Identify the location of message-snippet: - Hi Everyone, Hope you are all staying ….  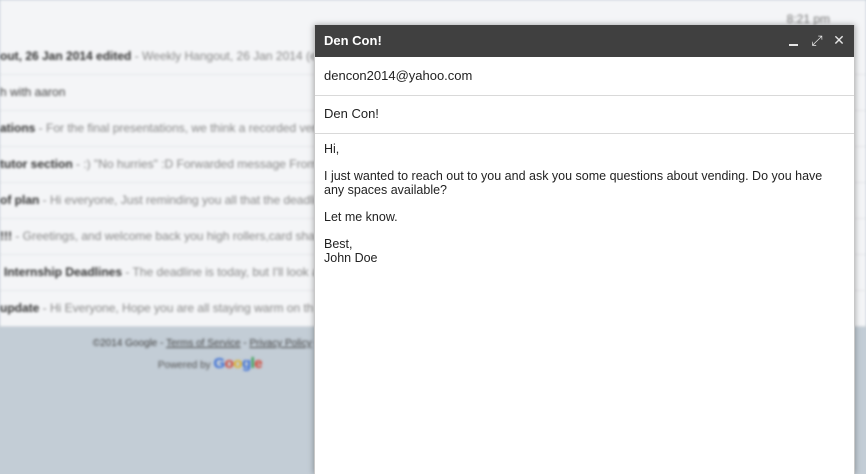
(176, 308).